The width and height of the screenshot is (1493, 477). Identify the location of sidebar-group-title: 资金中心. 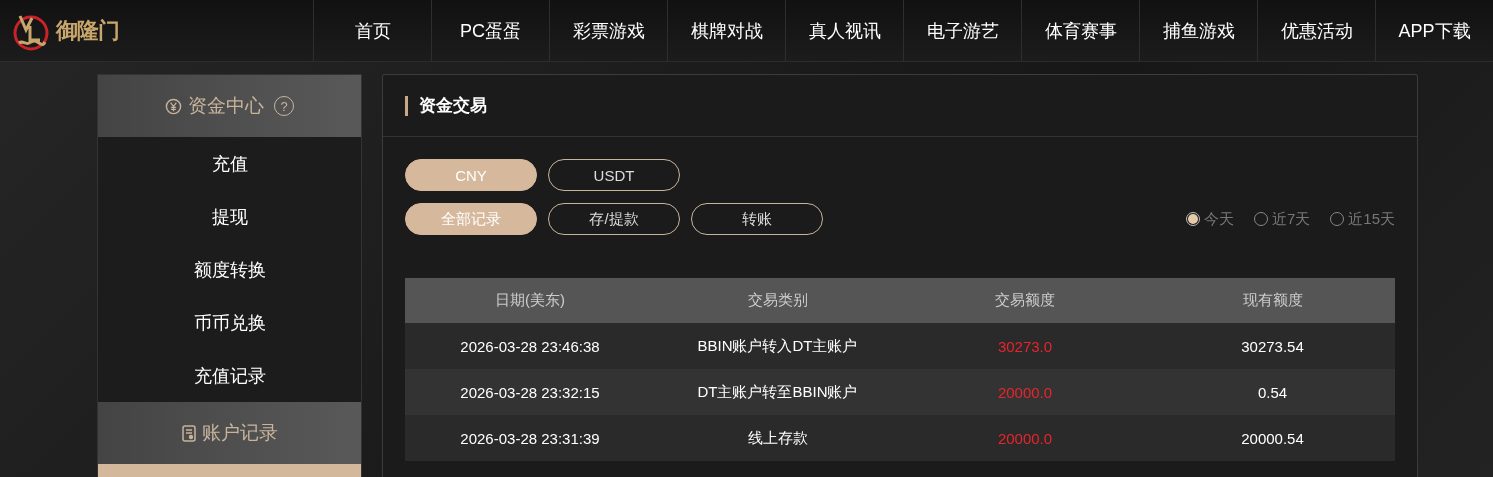
(226, 106).